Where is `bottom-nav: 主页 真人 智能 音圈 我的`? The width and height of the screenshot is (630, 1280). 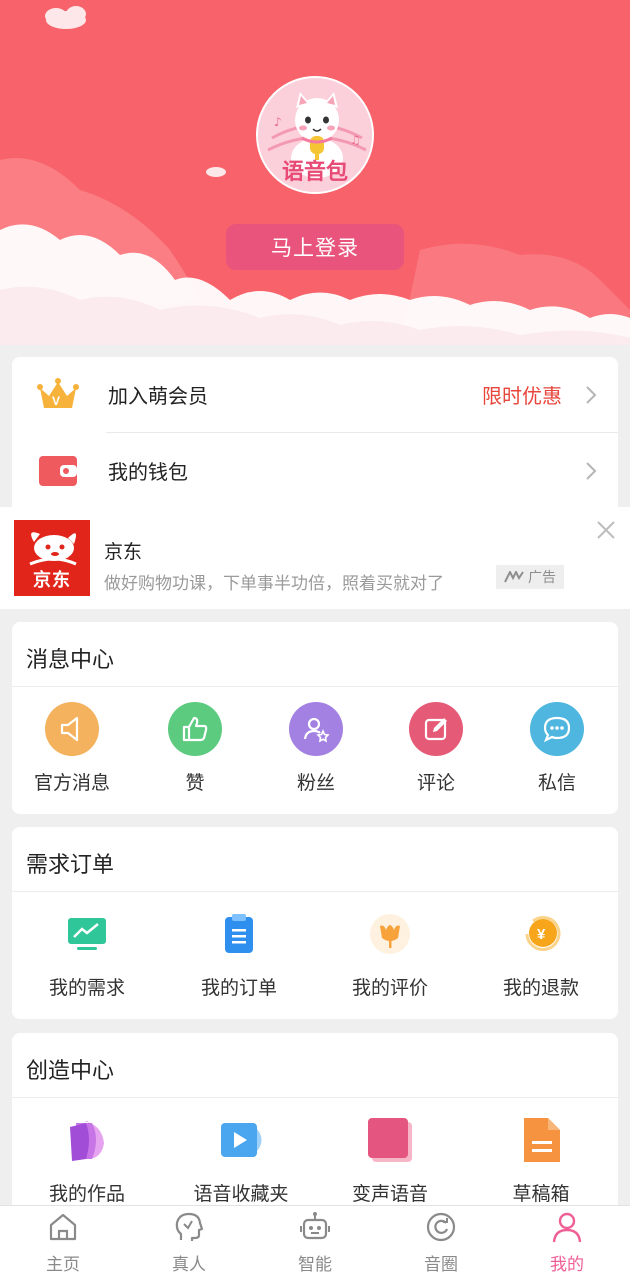
bottom-nav: 主页 真人 智能 音圈 我的 is located at coordinates (315, 1242).